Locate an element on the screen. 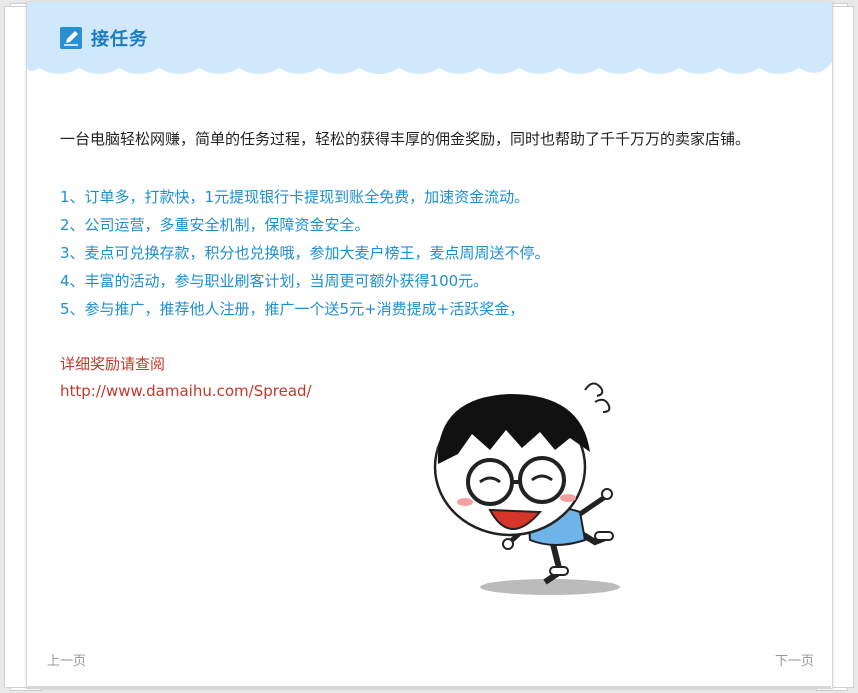 The image size is (858, 693). benefit-item: 1、订单多，打款快，1元提现银行卡提现到账全免费，加速资金流动。 is located at coordinates (295, 197).